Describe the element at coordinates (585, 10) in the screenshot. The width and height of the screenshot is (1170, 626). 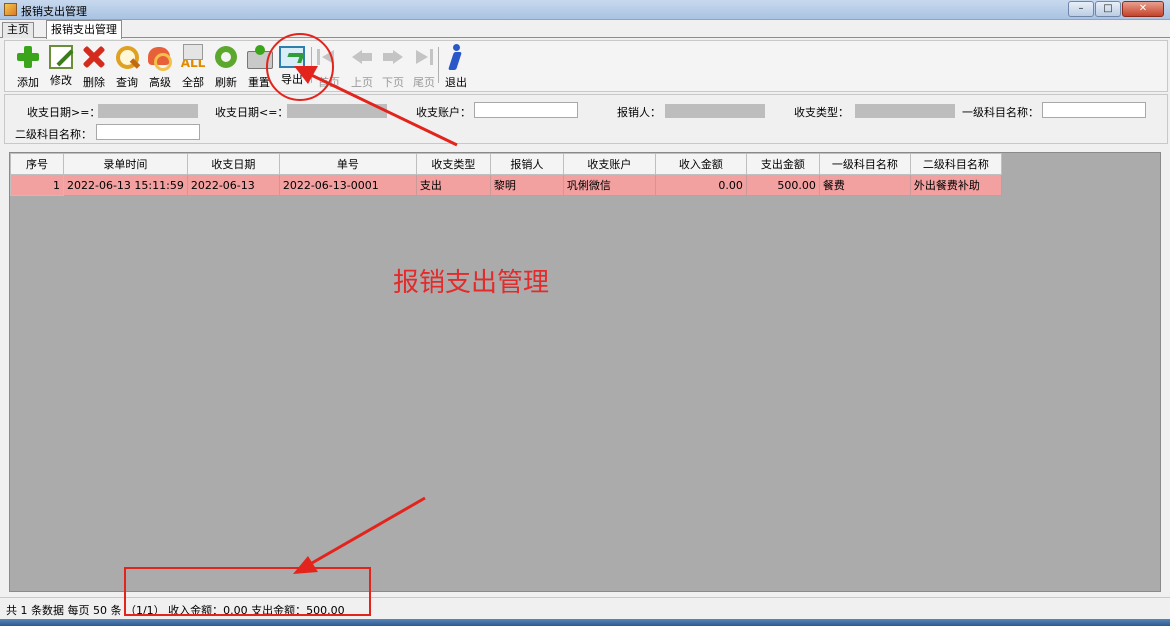
I see `title-bar: 报销支出管理 – □ ✕` at that location.